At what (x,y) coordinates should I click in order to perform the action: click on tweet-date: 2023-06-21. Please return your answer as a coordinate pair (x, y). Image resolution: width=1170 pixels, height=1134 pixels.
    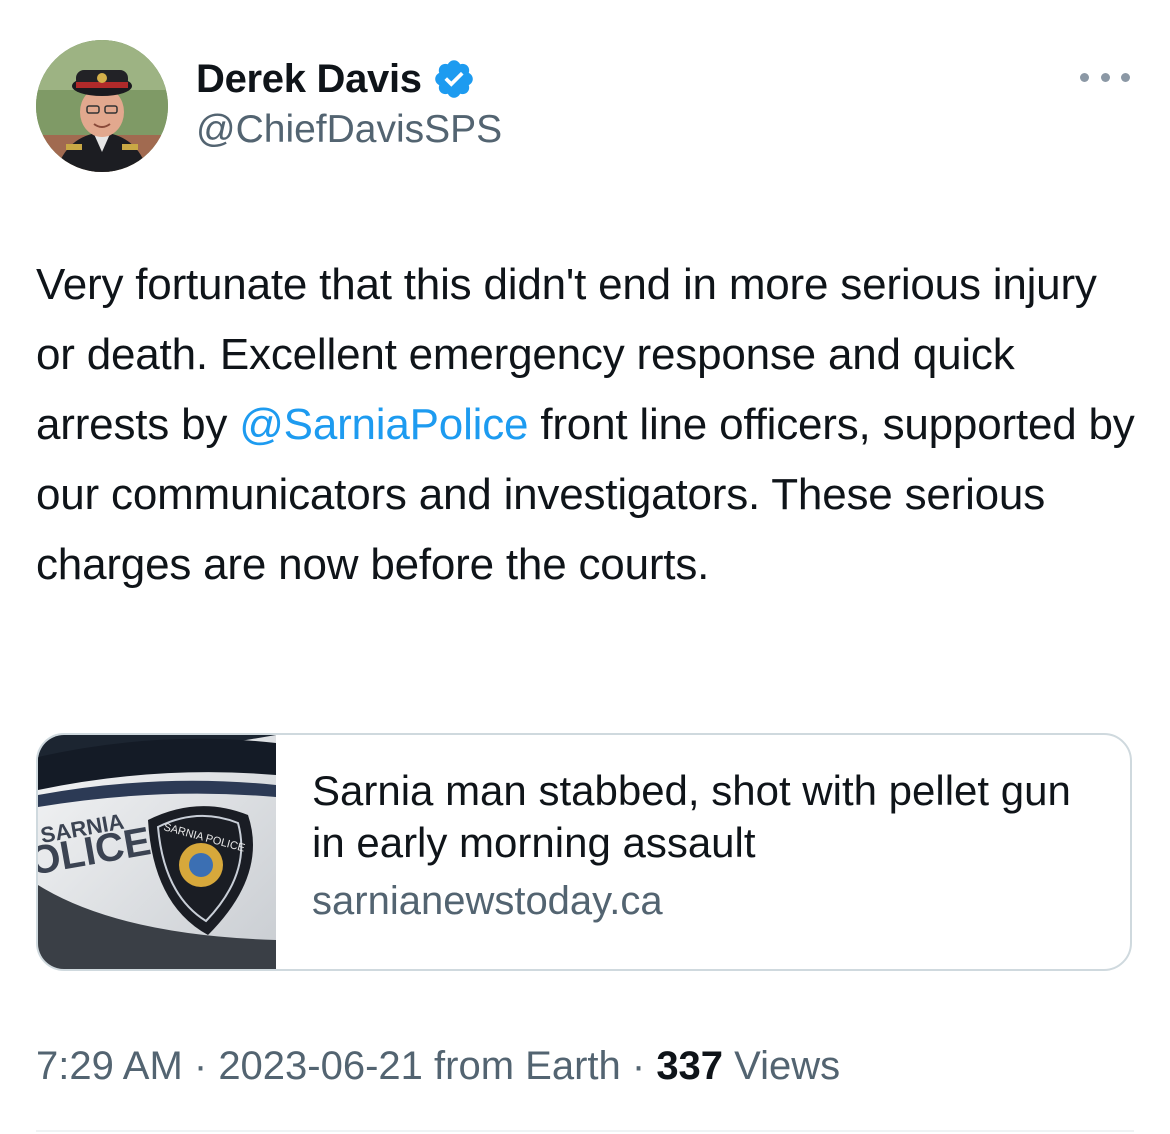
    Looking at the image, I should click on (320, 1066).